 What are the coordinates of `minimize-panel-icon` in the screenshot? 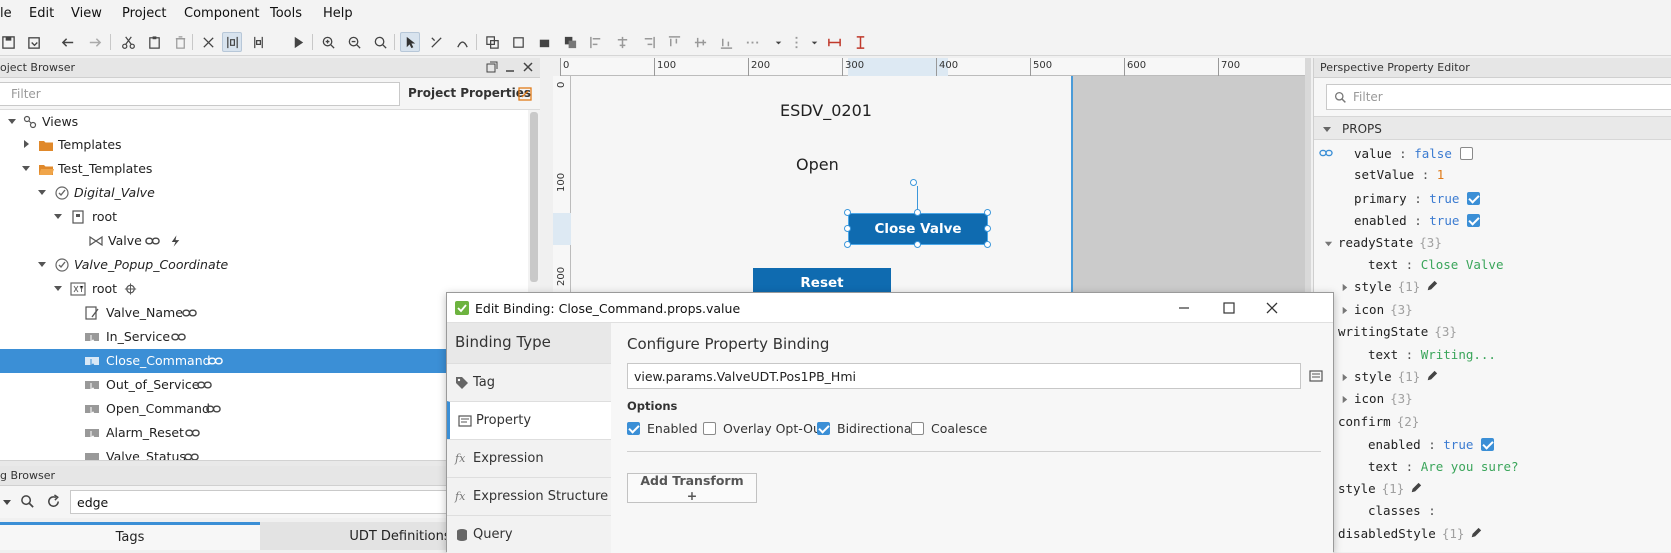 It's located at (510, 68).